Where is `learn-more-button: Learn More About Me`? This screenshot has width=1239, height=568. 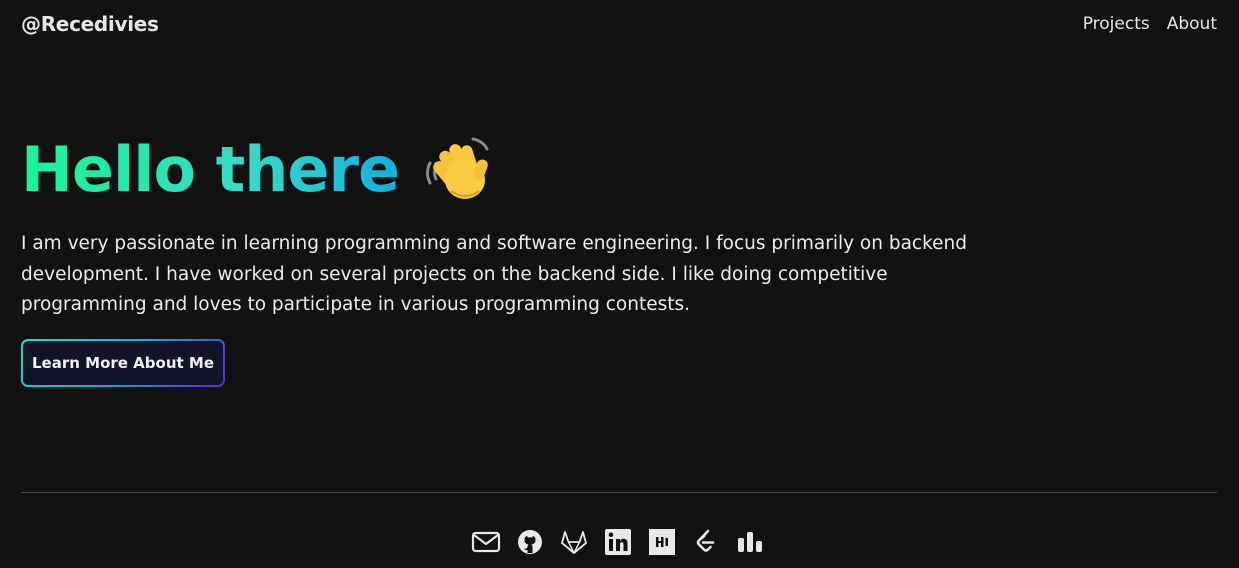 learn-more-button: Learn More About Me is located at coordinates (123, 363).